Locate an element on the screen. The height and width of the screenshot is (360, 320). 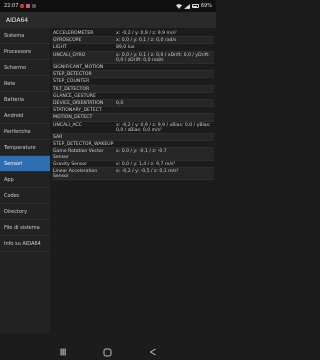
table-row: STEP_DETECTOR_WAKEUP is located at coordinates (133, 145).